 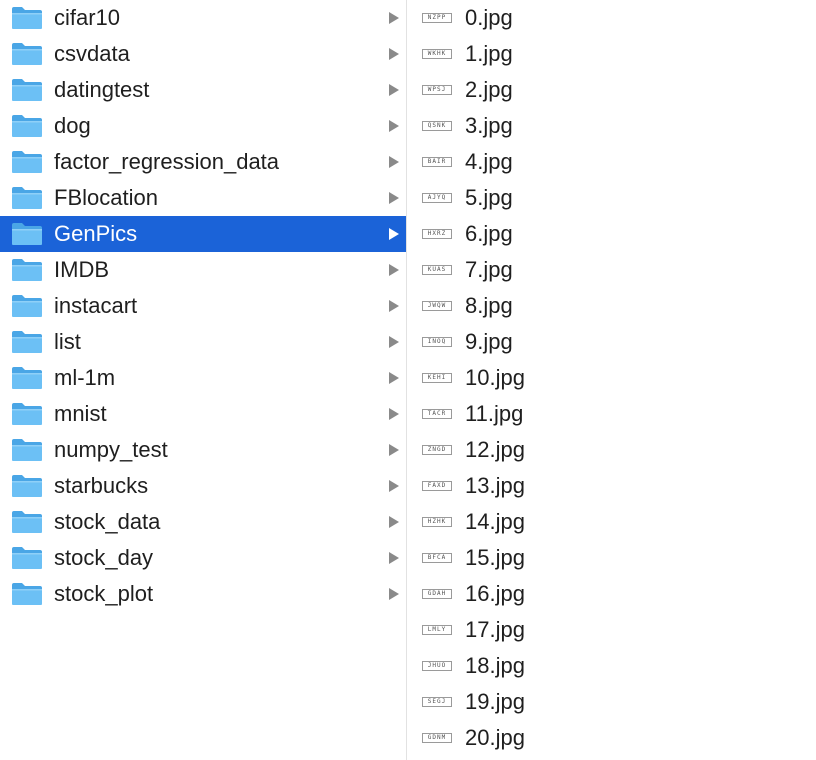 I want to click on file-row: JWQW 8.jpg, so click(x=611, y=306).